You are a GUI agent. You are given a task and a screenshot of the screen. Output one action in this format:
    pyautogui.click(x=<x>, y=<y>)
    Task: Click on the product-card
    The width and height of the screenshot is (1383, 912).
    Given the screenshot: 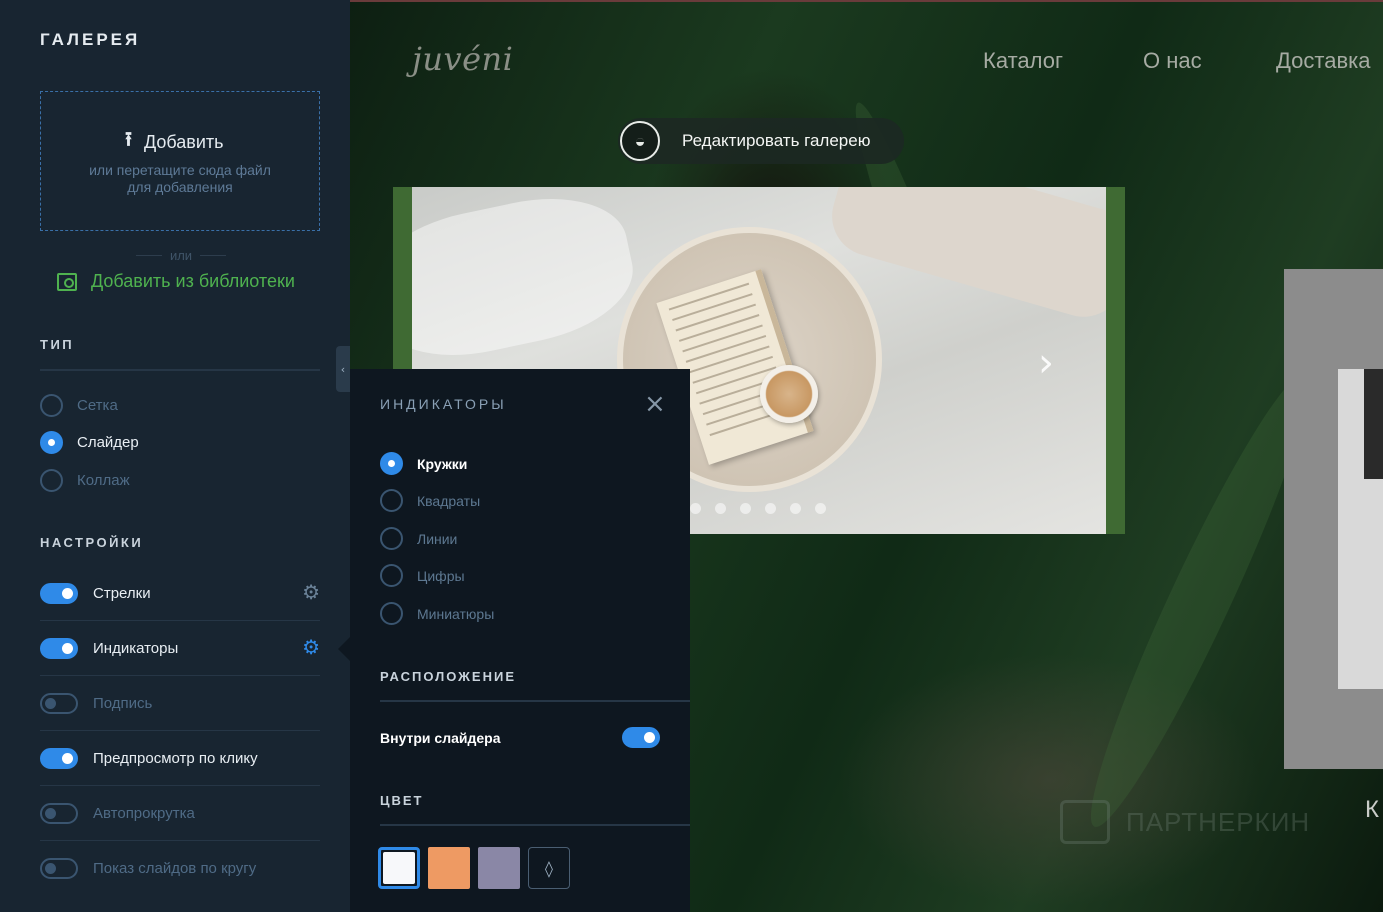 What is the action you would take?
    pyautogui.click(x=1333, y=519)
    